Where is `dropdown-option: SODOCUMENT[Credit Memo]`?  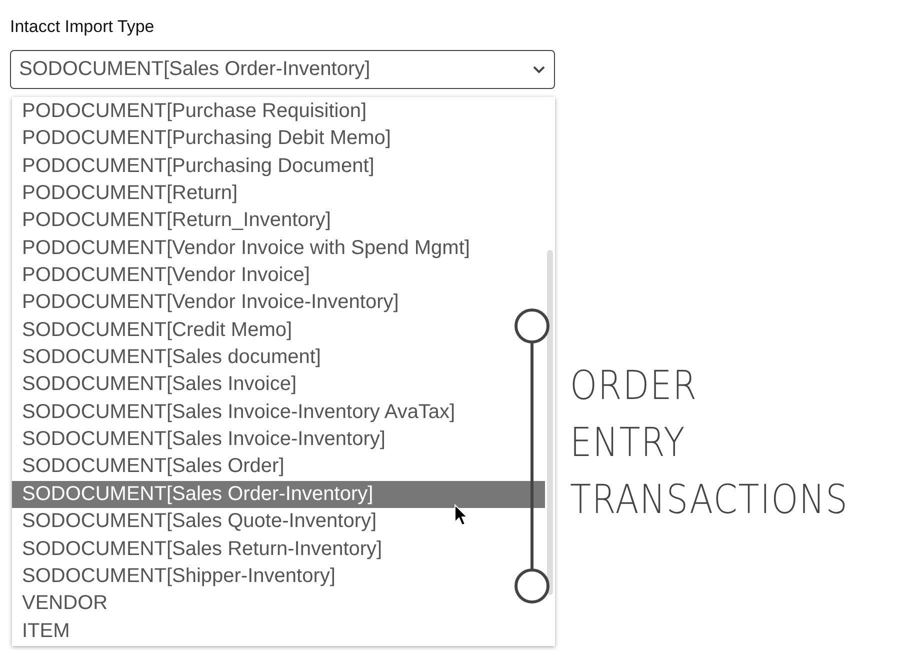 dropdown-option: SODOCUMENT[Credit Memo] is located at coordinates (283, 330).